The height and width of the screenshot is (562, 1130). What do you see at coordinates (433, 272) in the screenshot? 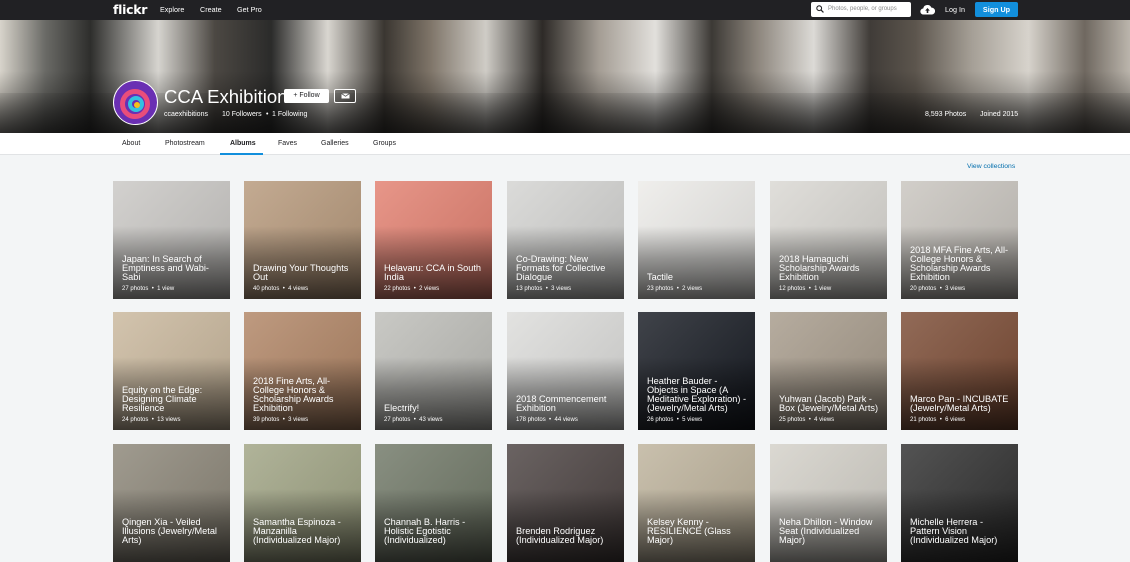
I see `album-title: Helavaru: CCA in South India` at bounding box center [433, 272].